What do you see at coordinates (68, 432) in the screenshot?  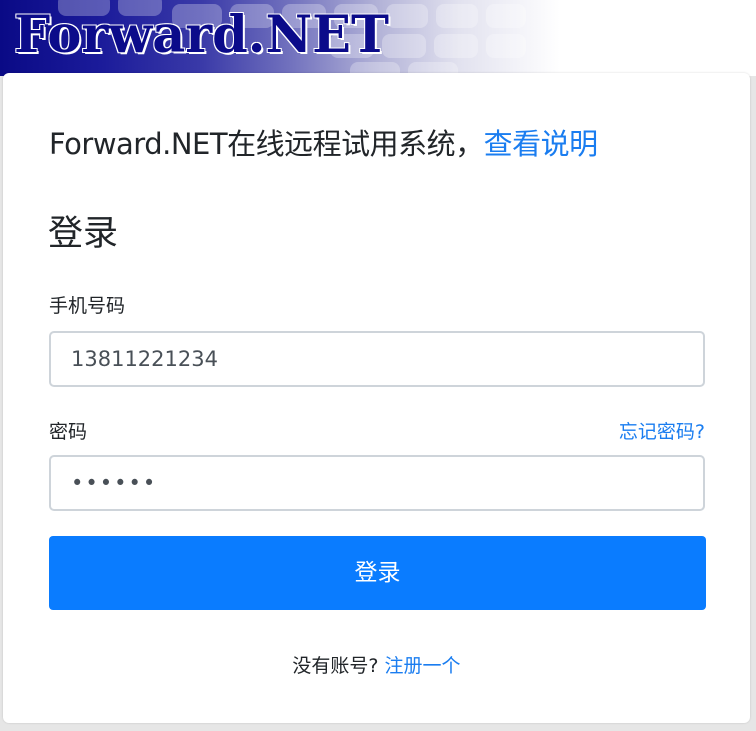 I see `password-label: 密码` at bounding box center [68, 432].